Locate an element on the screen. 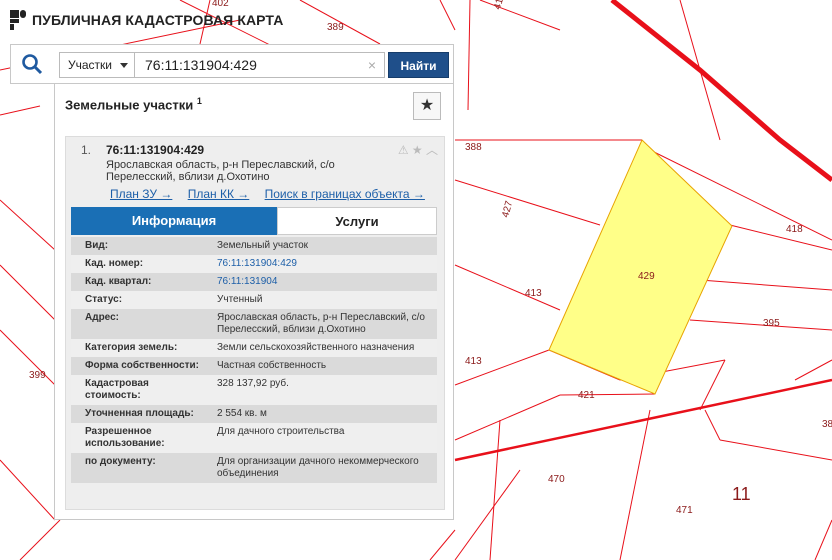 Image resolution: width=832 pixels, height=560 pixels. object-type-select: Участки is located at coordinates (97, 65).